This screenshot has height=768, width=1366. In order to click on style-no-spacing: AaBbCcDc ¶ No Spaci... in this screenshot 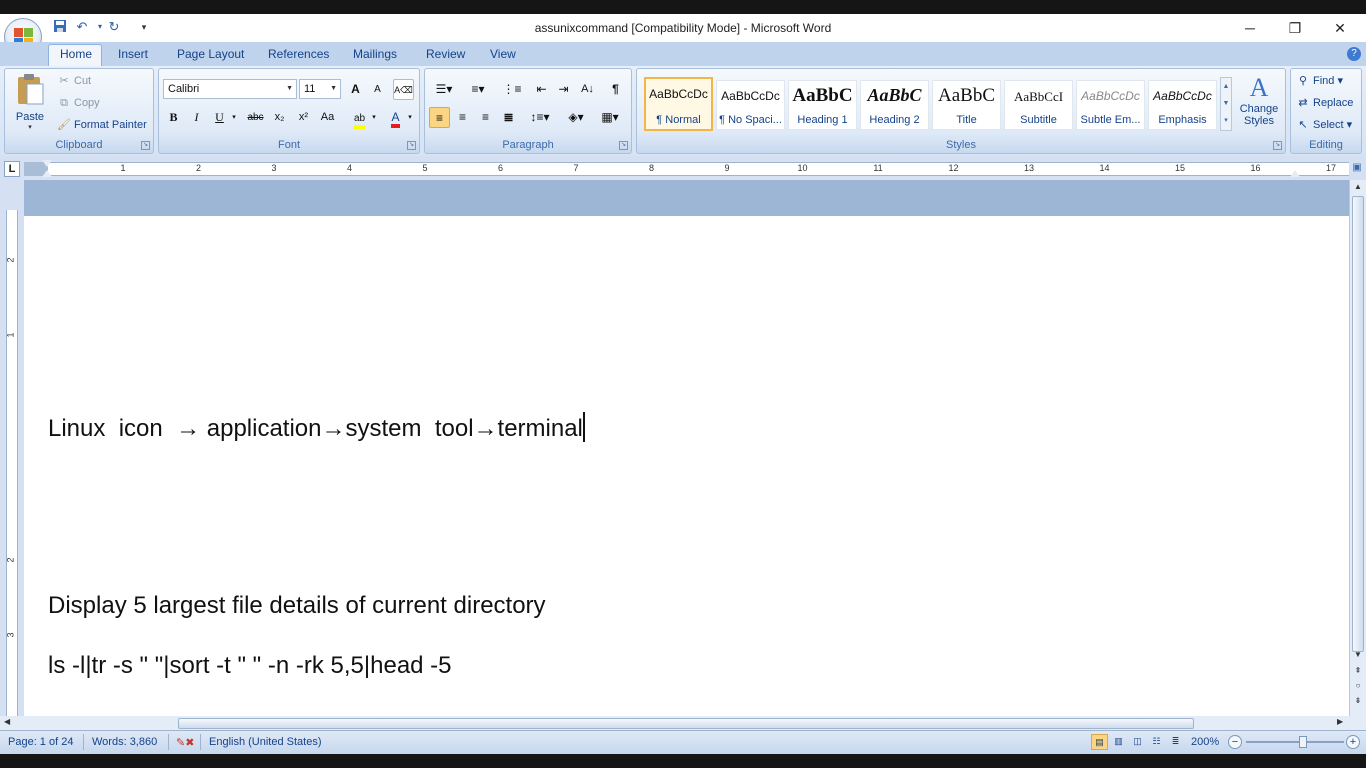, I will do `click(750, 105)`.